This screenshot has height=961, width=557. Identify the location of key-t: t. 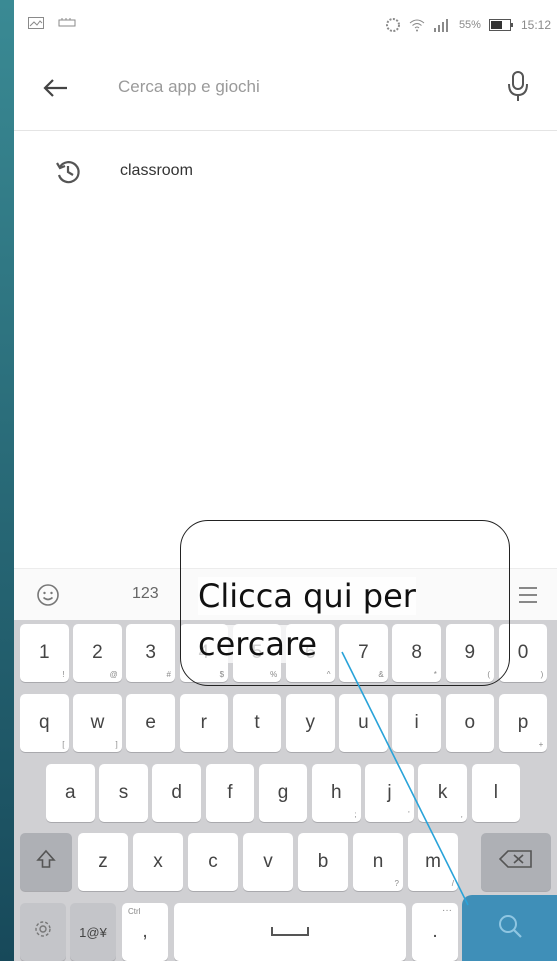
(257, 723).